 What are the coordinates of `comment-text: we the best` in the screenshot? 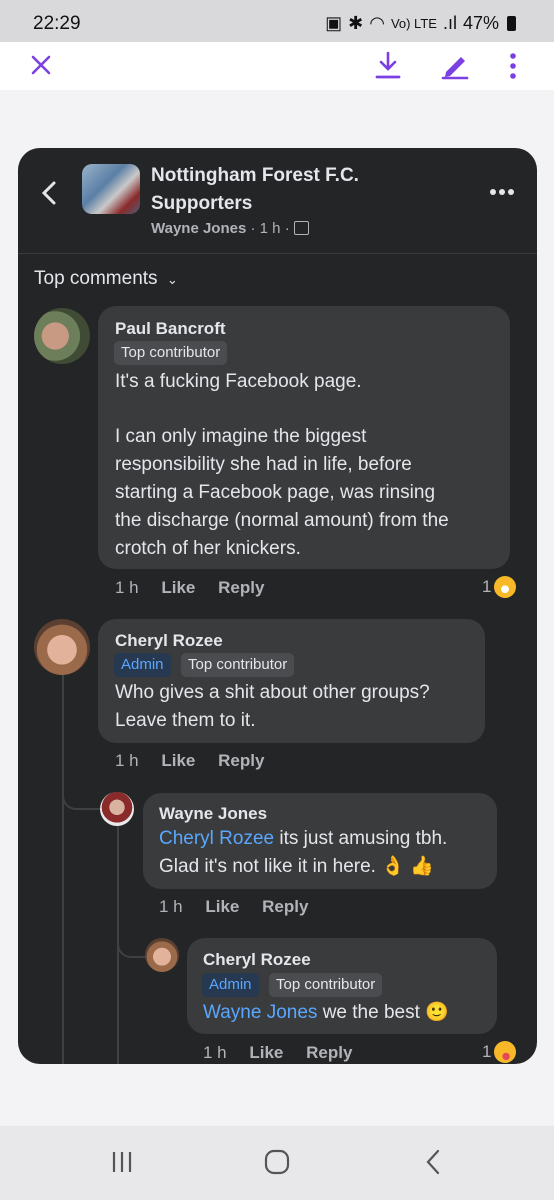 It's located at (368, 1012).